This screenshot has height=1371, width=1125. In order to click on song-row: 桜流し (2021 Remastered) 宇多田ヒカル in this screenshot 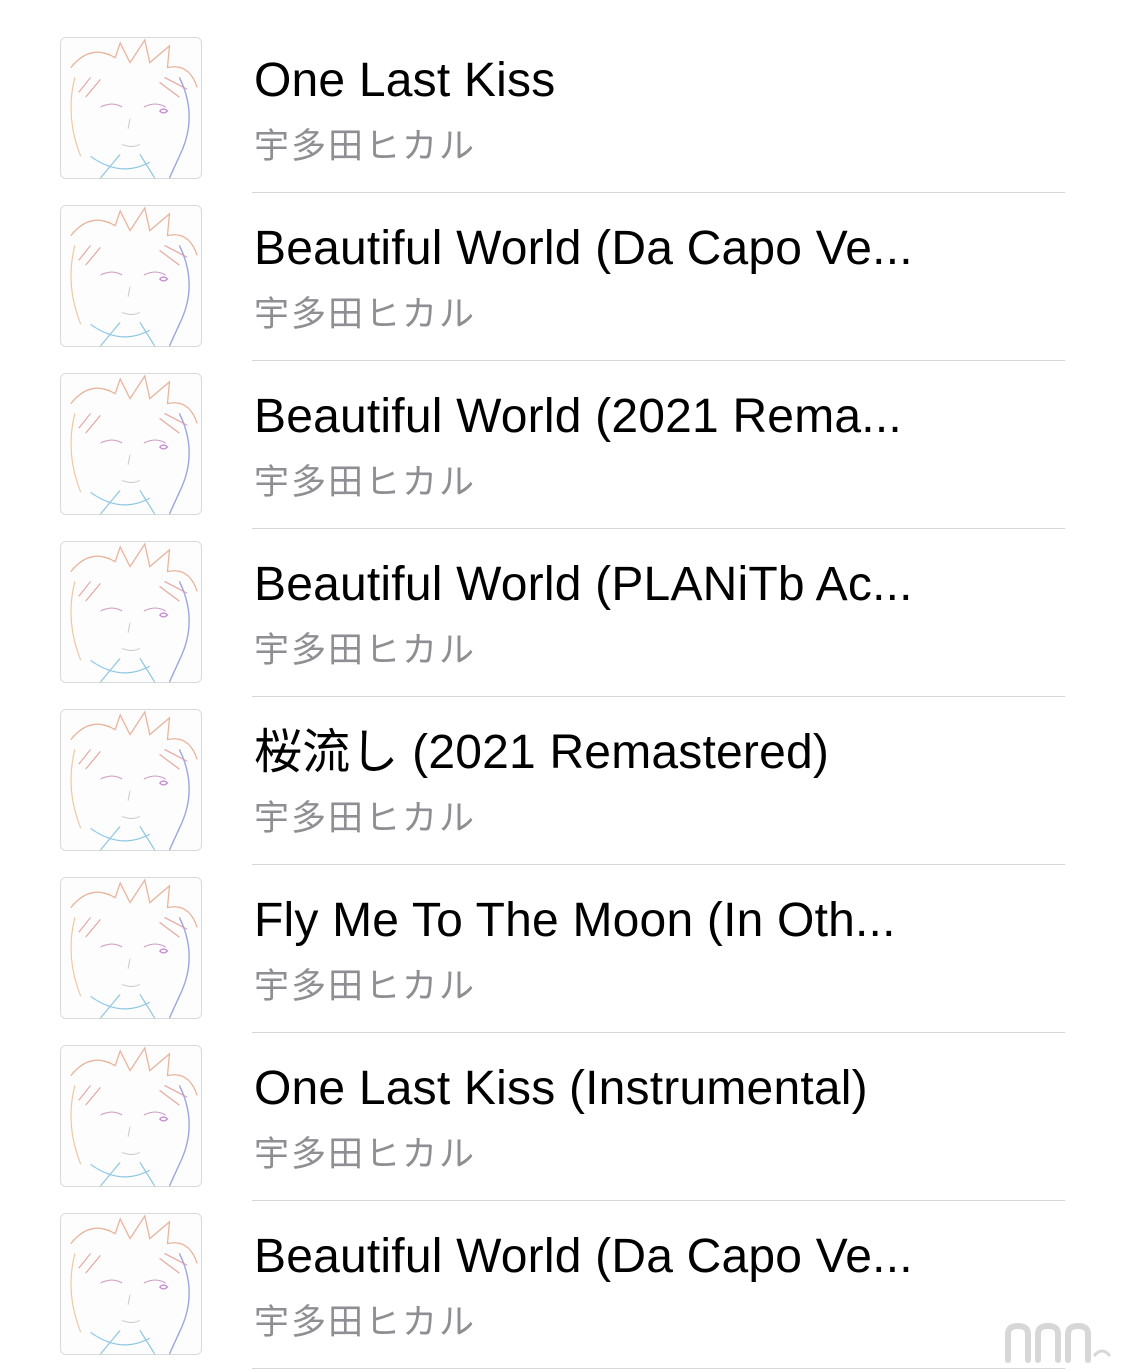, I will do `click(562, 781)`.